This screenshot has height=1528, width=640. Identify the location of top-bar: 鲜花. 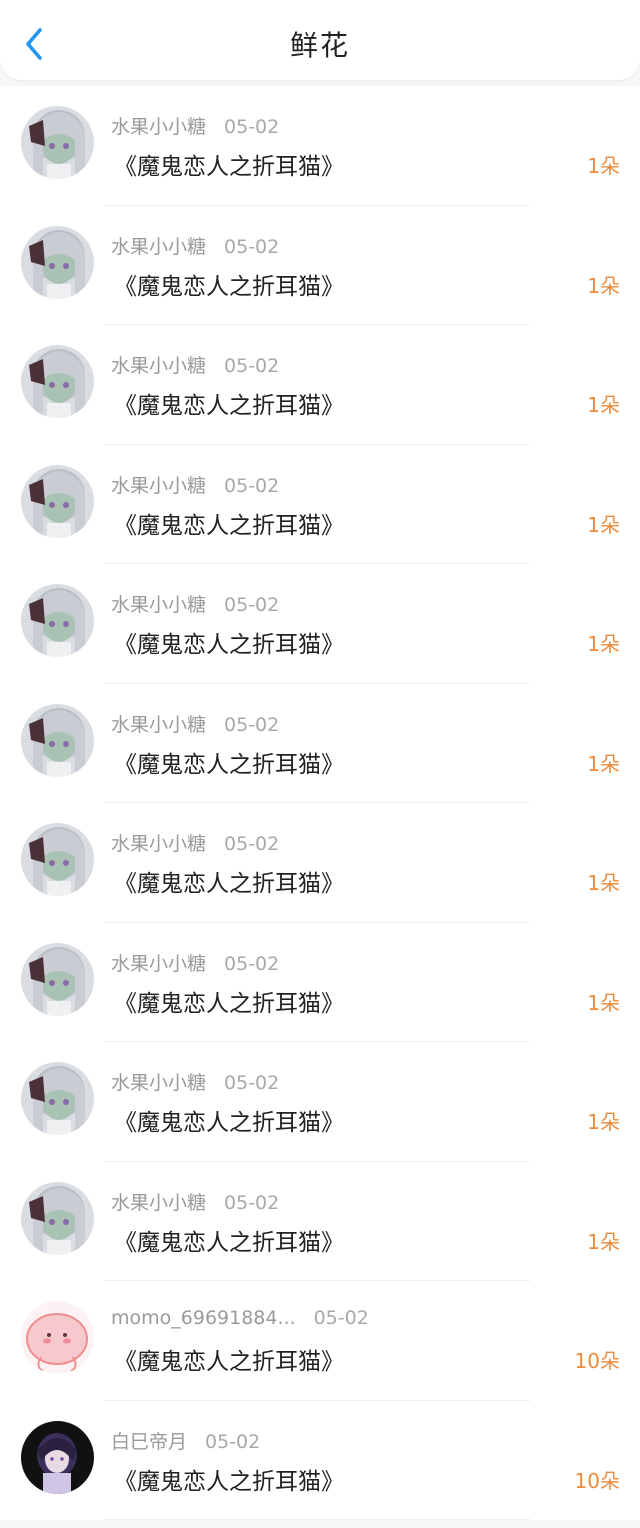
(320, 40).